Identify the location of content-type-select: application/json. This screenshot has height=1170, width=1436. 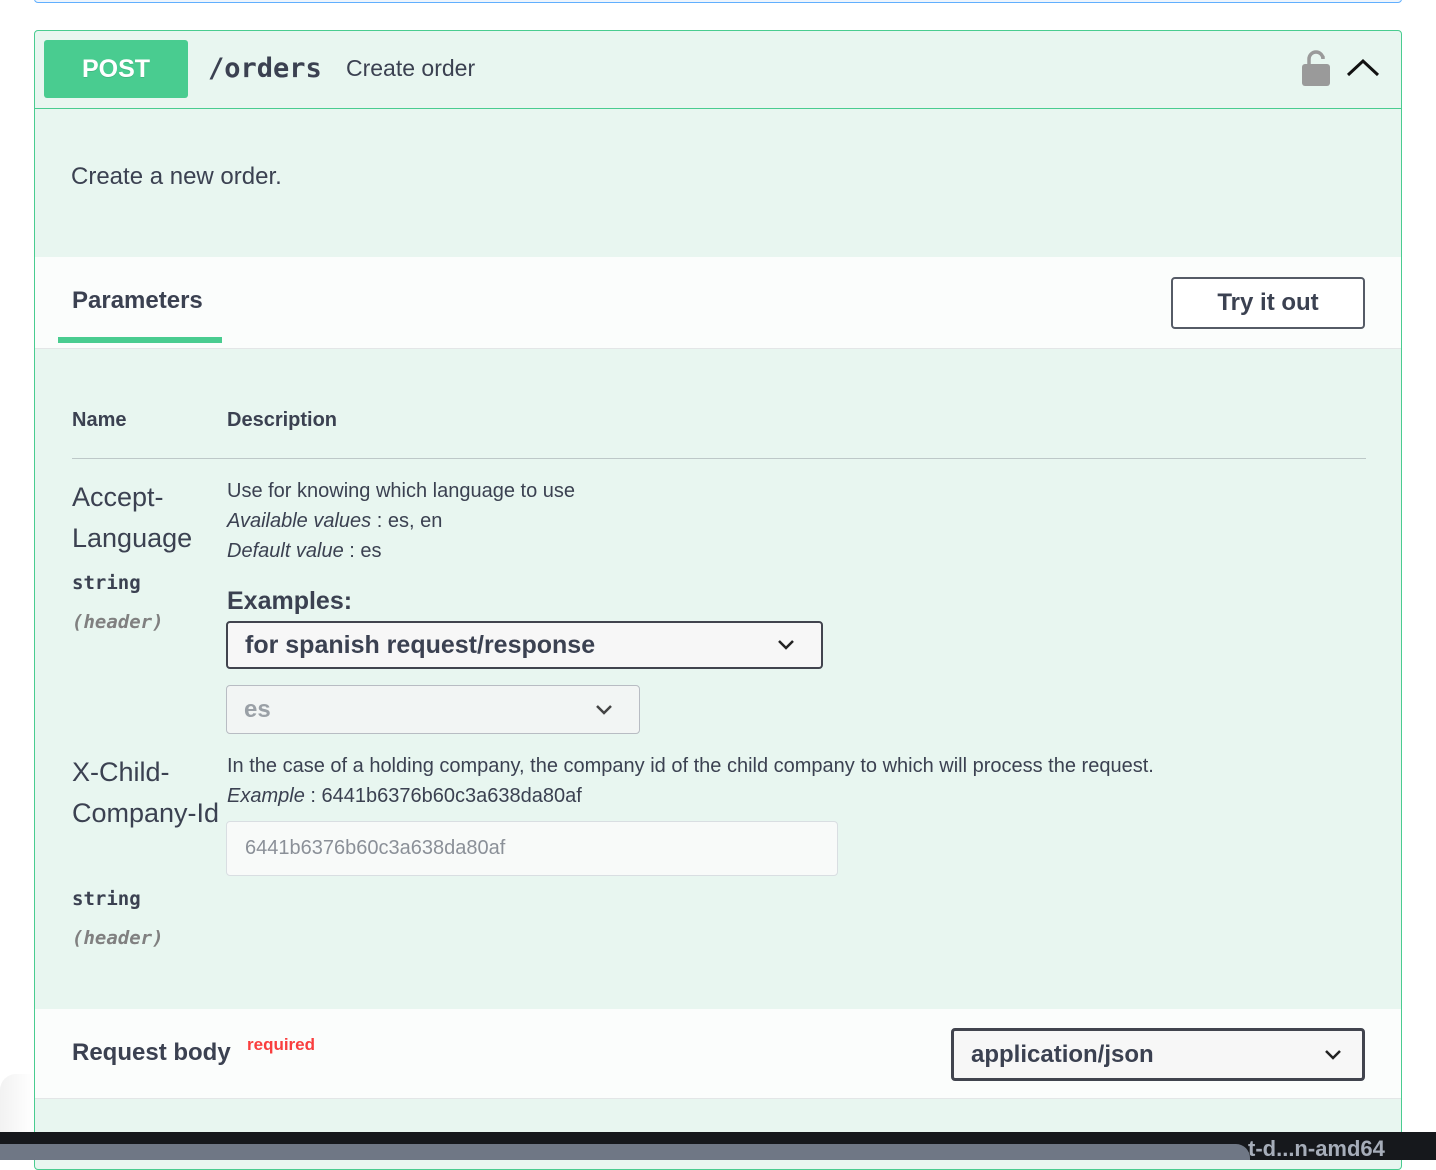
(1158, 1054).